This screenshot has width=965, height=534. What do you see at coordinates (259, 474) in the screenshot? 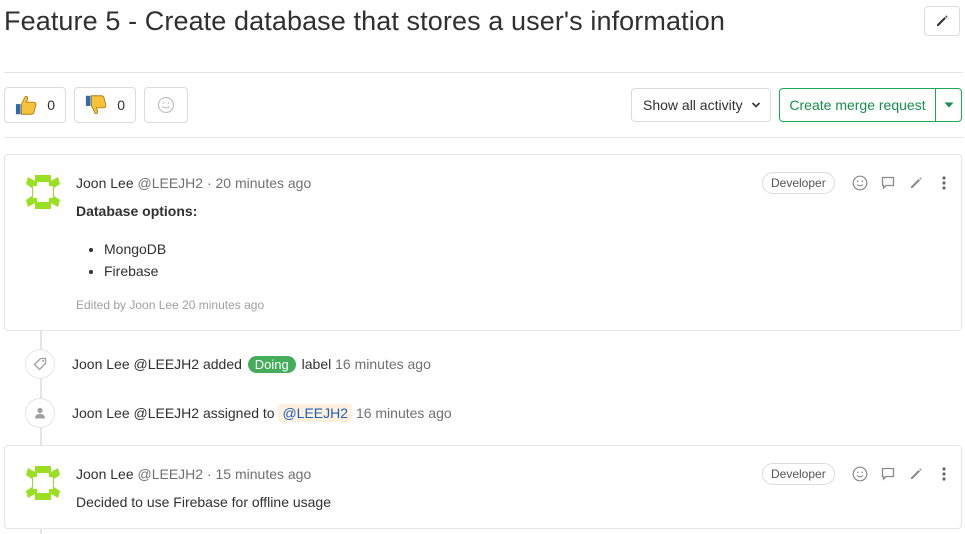
I see `note-timestamp: · 15 minutes ago` at bounding box center [259, 474].